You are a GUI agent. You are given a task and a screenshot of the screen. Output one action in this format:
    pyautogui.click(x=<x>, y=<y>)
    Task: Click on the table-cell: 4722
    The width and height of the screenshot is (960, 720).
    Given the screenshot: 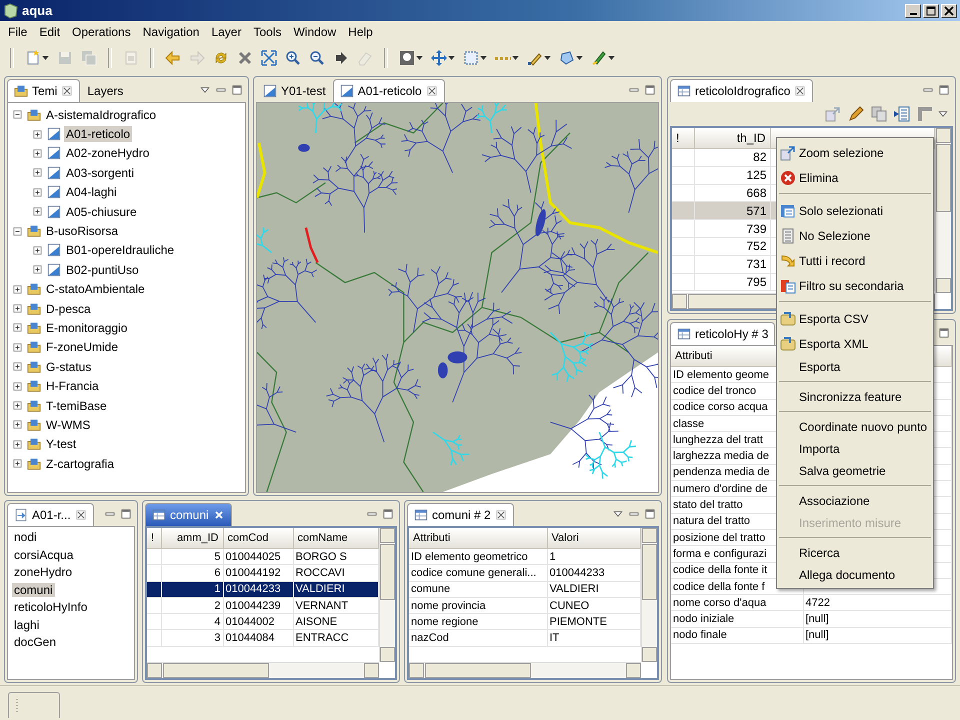 What is the action you would take?
    pyautogui.click(x=818, y=602)
    